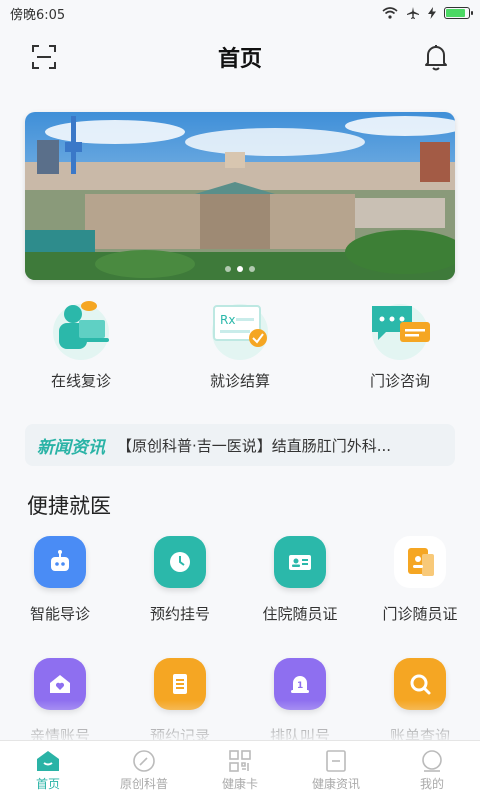 The width and height of the screenshot is (480, 800). Describe the element at coordinates (239, 784) in the screenshot. I see `tab-label: 健康卡` at that location.